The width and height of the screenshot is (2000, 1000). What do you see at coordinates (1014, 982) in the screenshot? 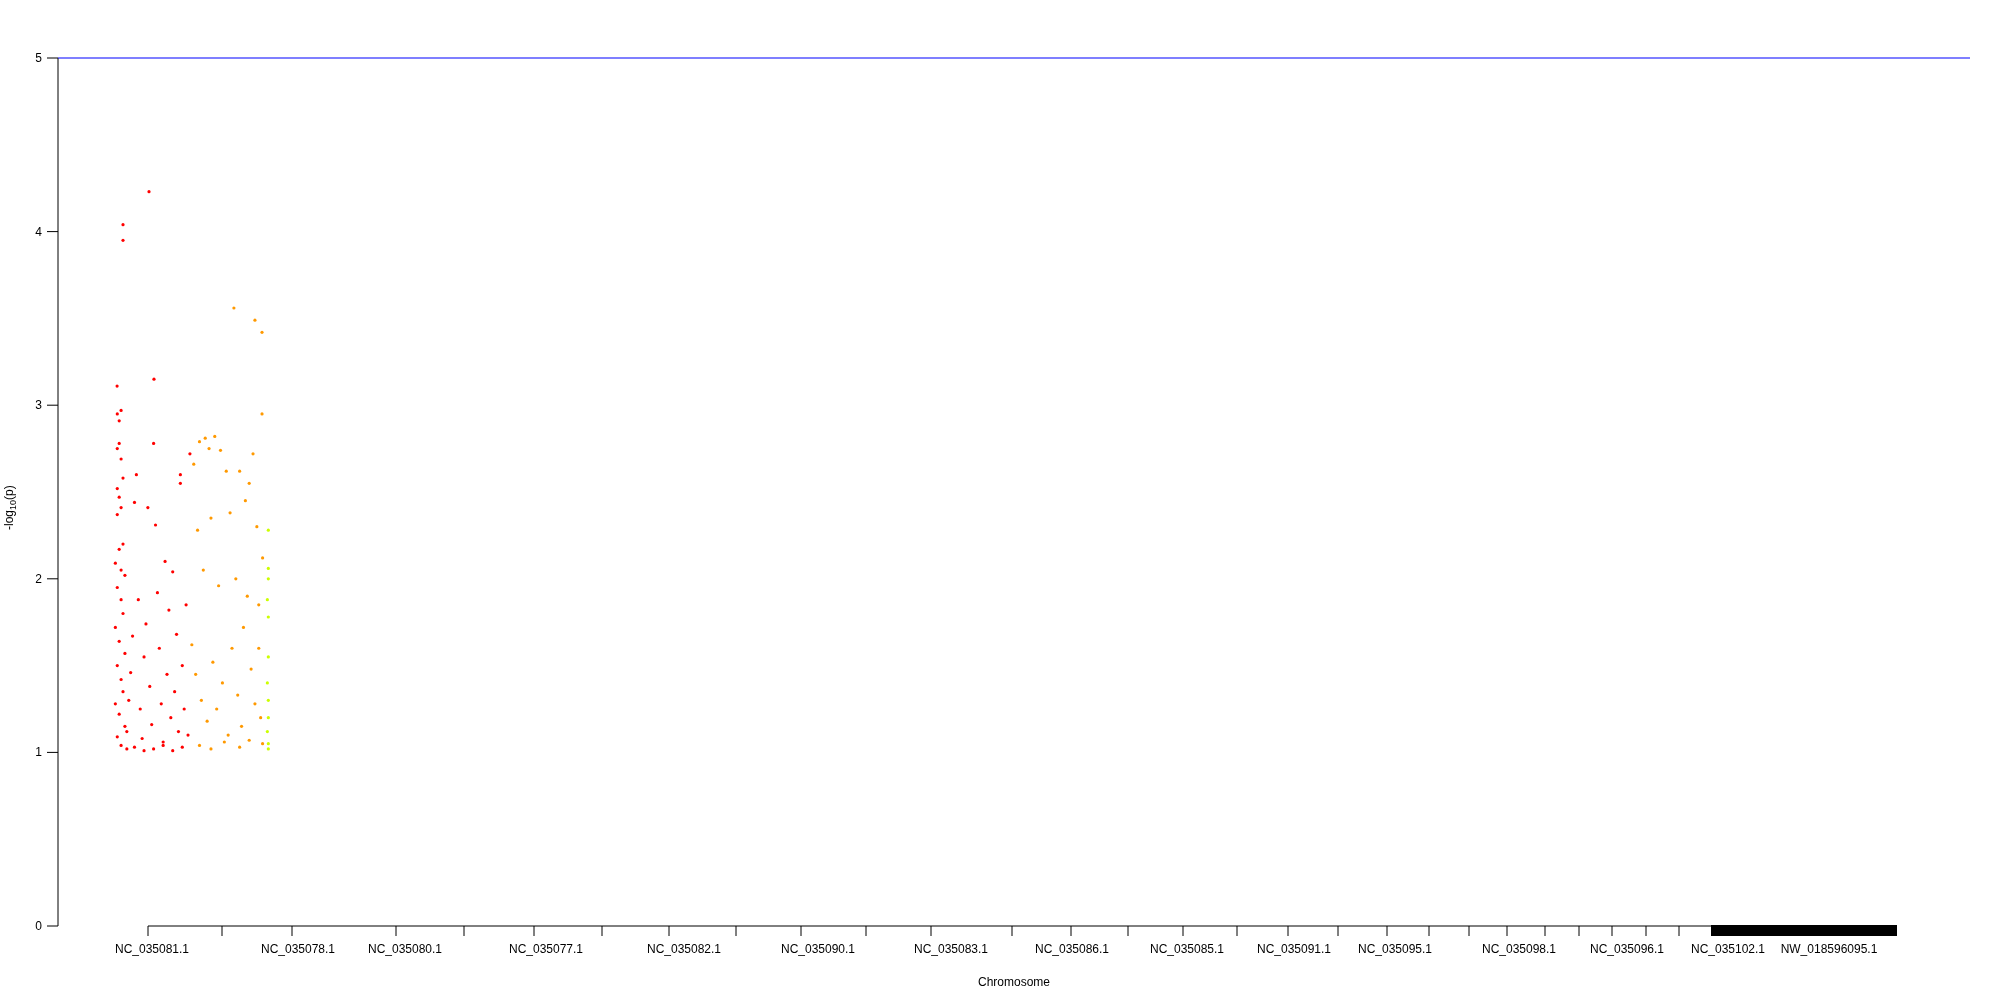
I see `x-axis-title: Chromosome` at bounding box center [1014, 982].